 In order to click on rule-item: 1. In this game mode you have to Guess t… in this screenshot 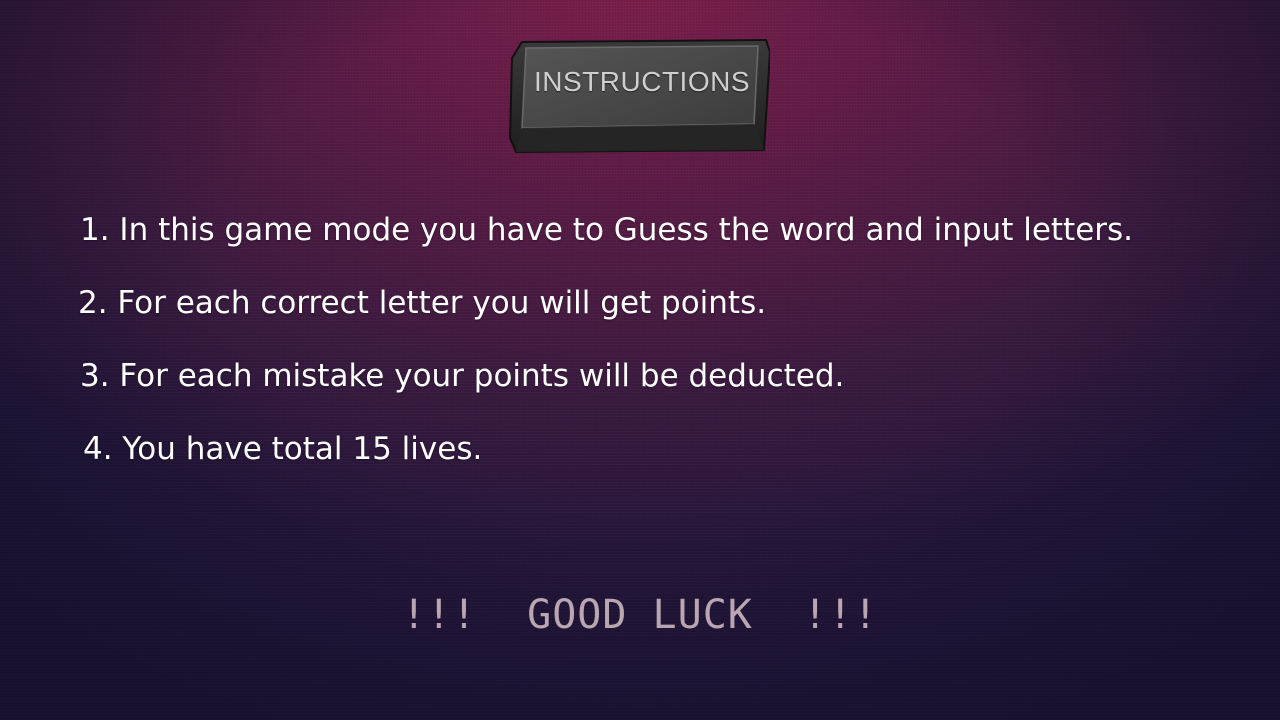, I will do `click(607, 230)`.